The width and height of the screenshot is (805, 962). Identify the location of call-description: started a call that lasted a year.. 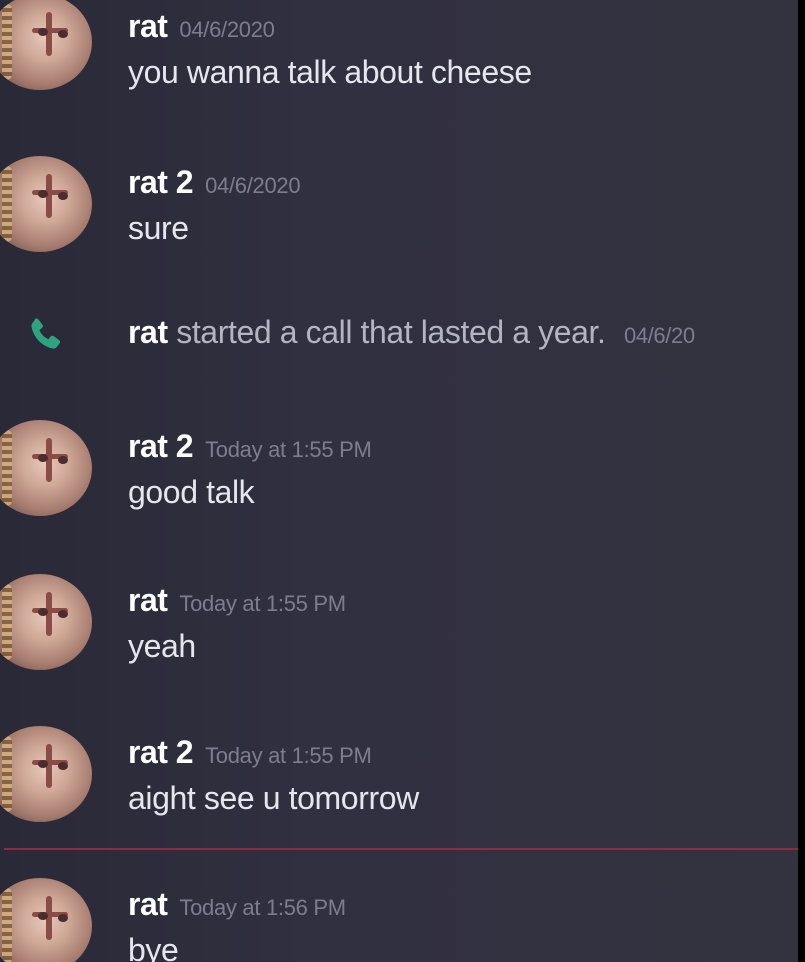
(391, 332).